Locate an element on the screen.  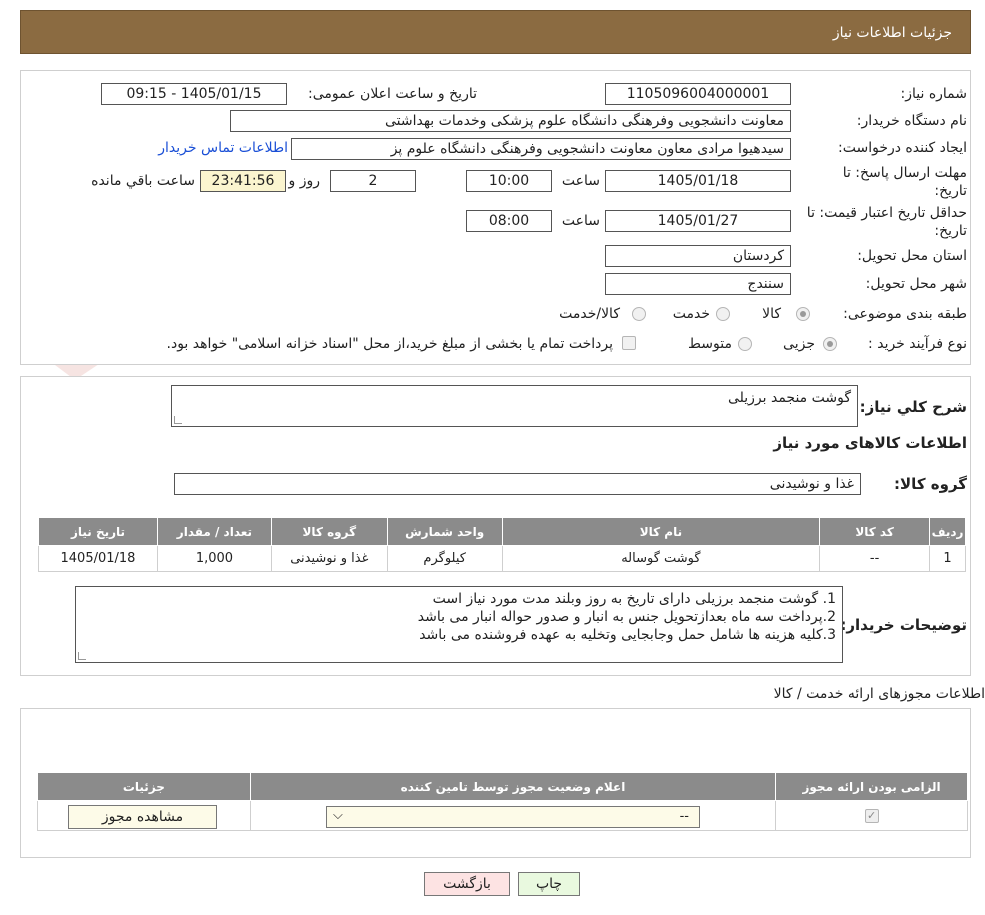
chevron-down-icon: ⌵ is located at coordinates (338, 815).